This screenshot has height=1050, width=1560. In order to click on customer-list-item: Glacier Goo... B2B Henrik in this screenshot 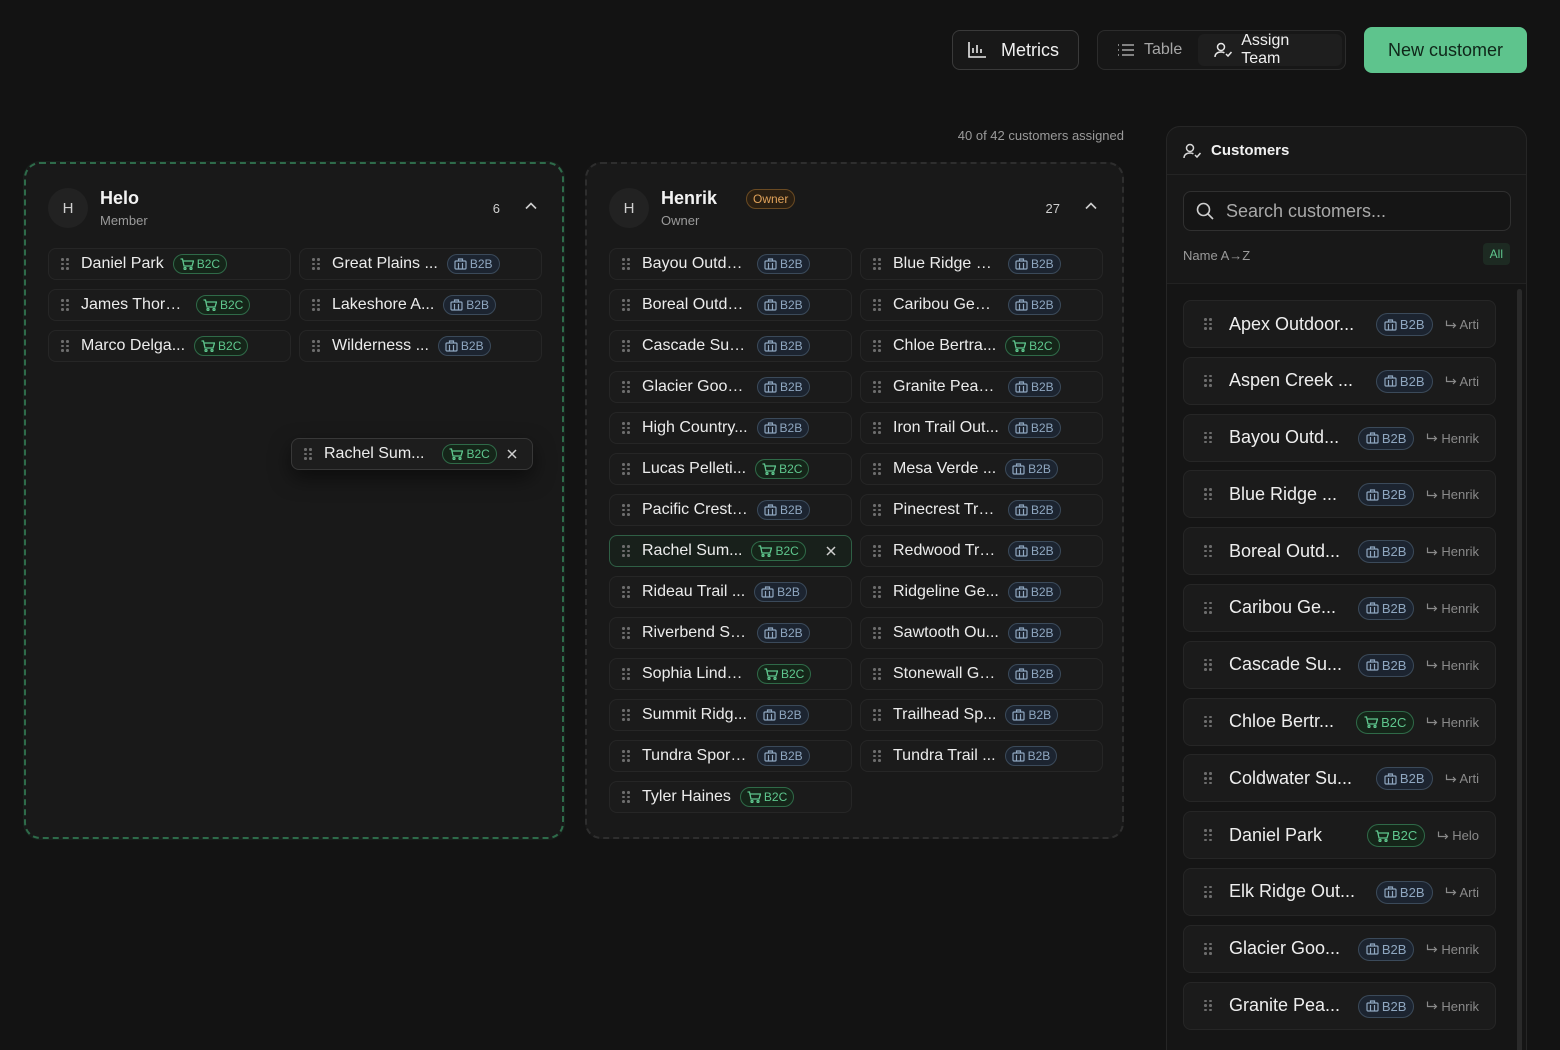, I will do `click(1339, 948)`.